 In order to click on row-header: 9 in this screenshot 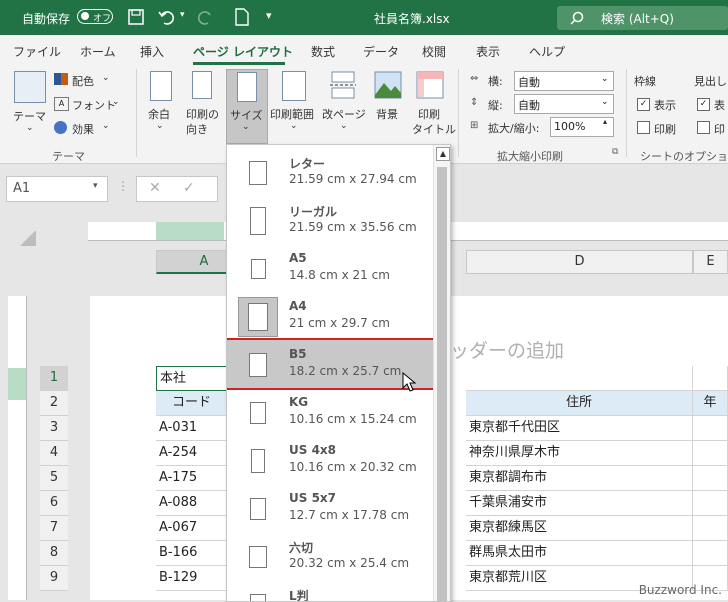, I will do `click(54, 578)`.